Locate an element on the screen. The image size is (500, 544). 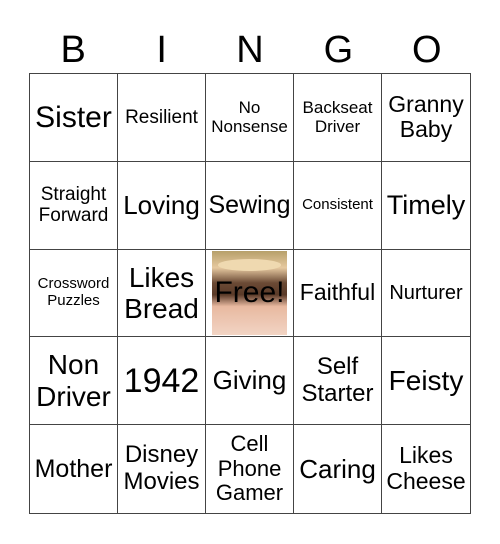
hat-shape is located at coordinates (249, 265).